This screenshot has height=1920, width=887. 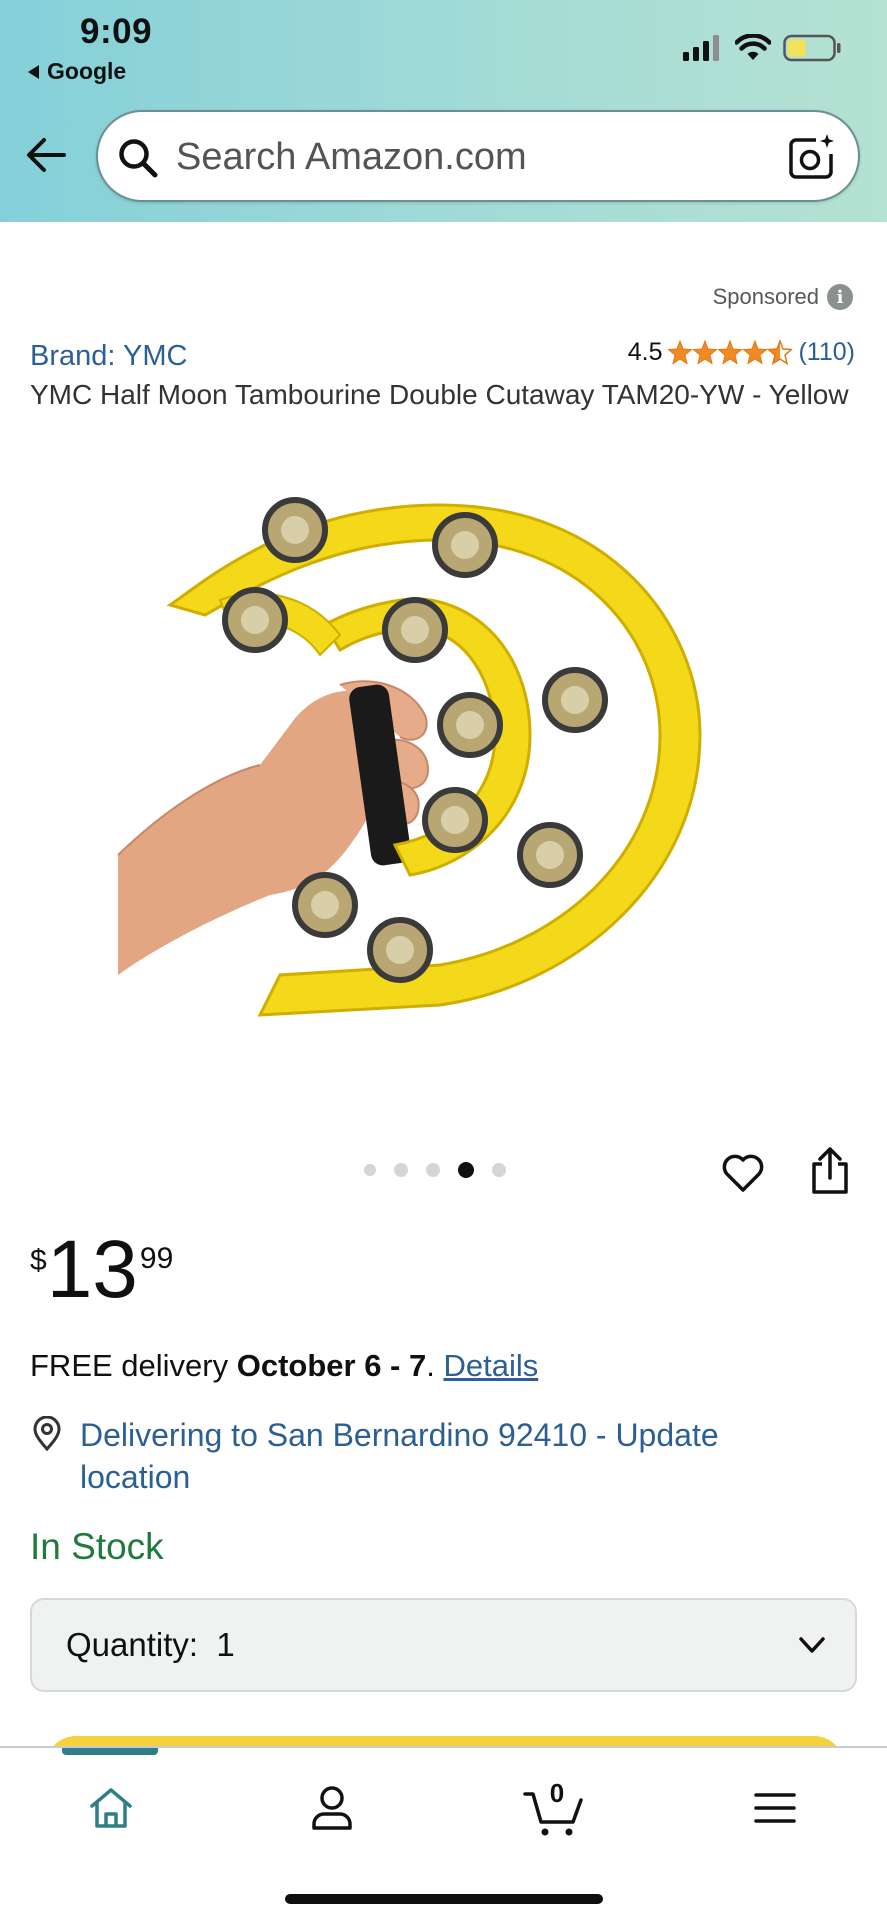 What do you see at coordinates (150, 1644) in the screenshot?
I see `quantity-label: Quantity: 1` at bounding box center [150, 1644].